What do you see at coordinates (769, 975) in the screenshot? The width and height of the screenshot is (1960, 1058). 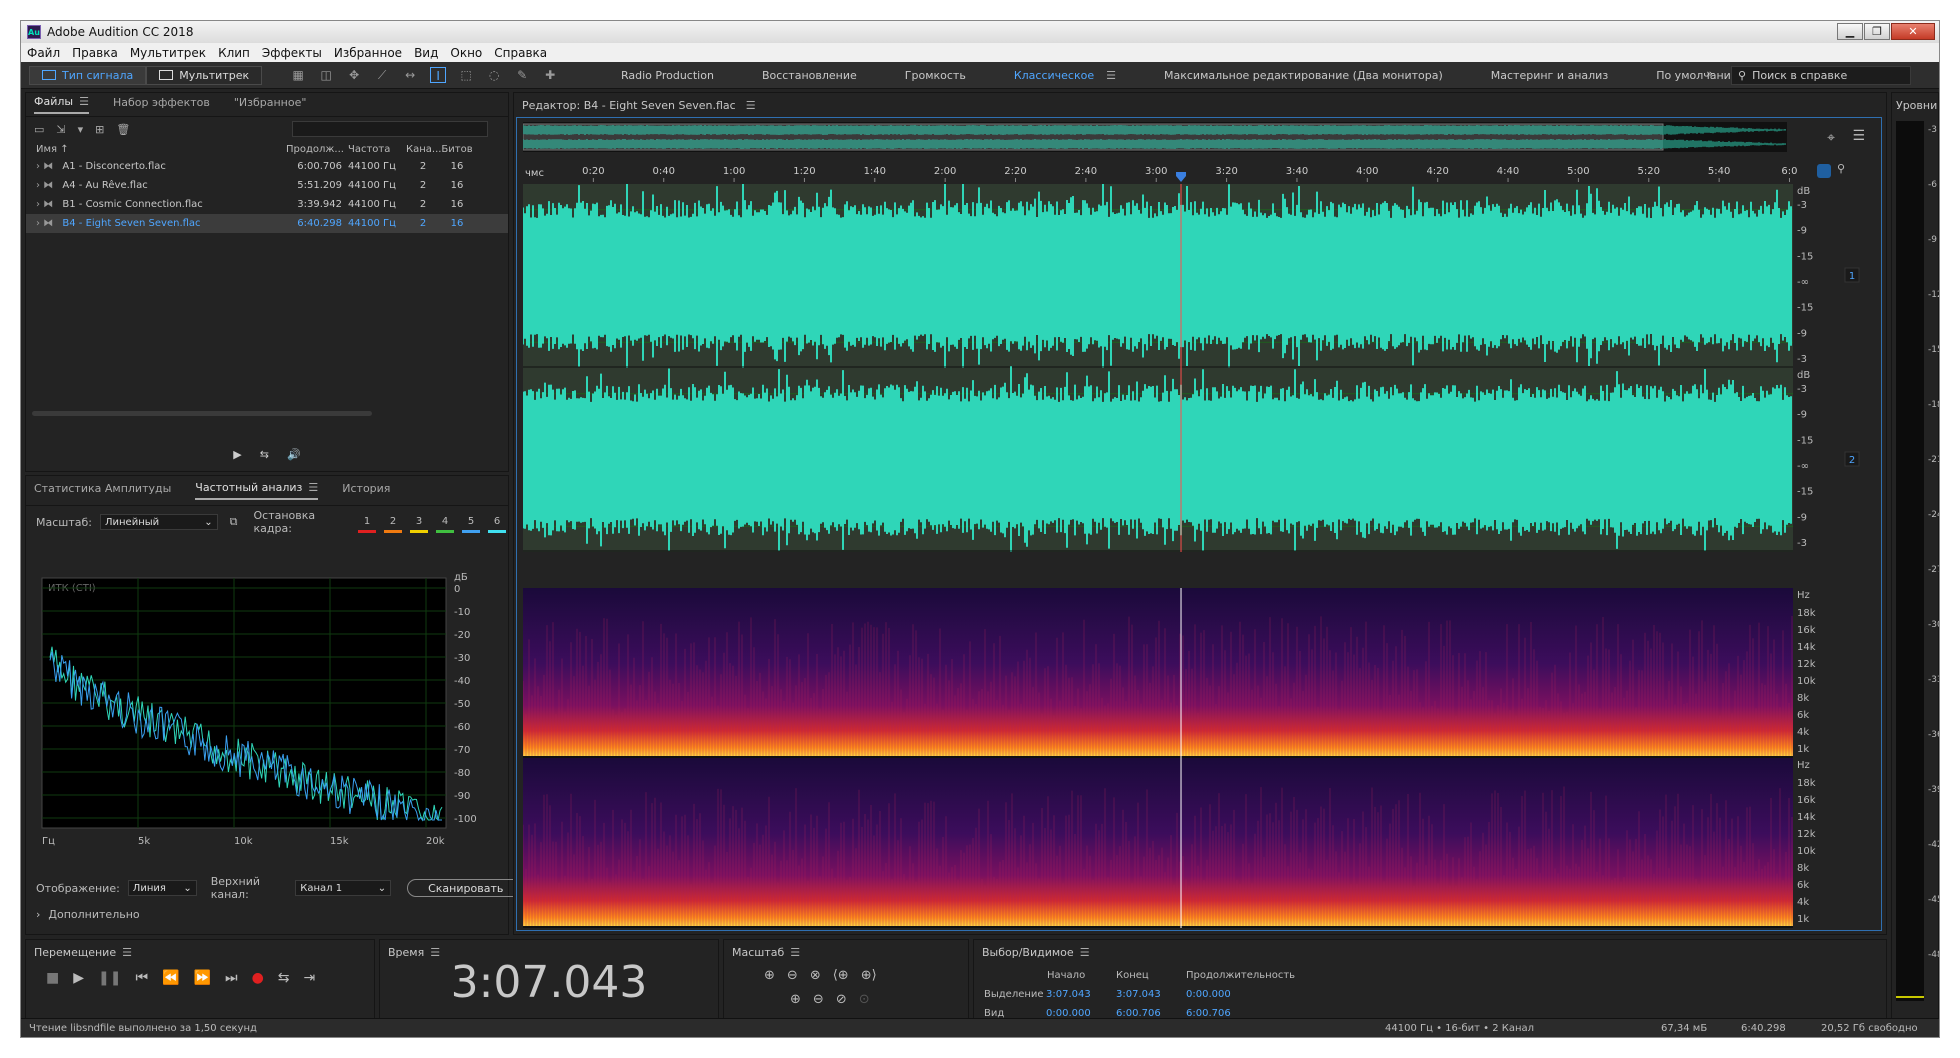 I see `zoom-in-amplitude-icon: ⊕` at bounding box center [769, 975].